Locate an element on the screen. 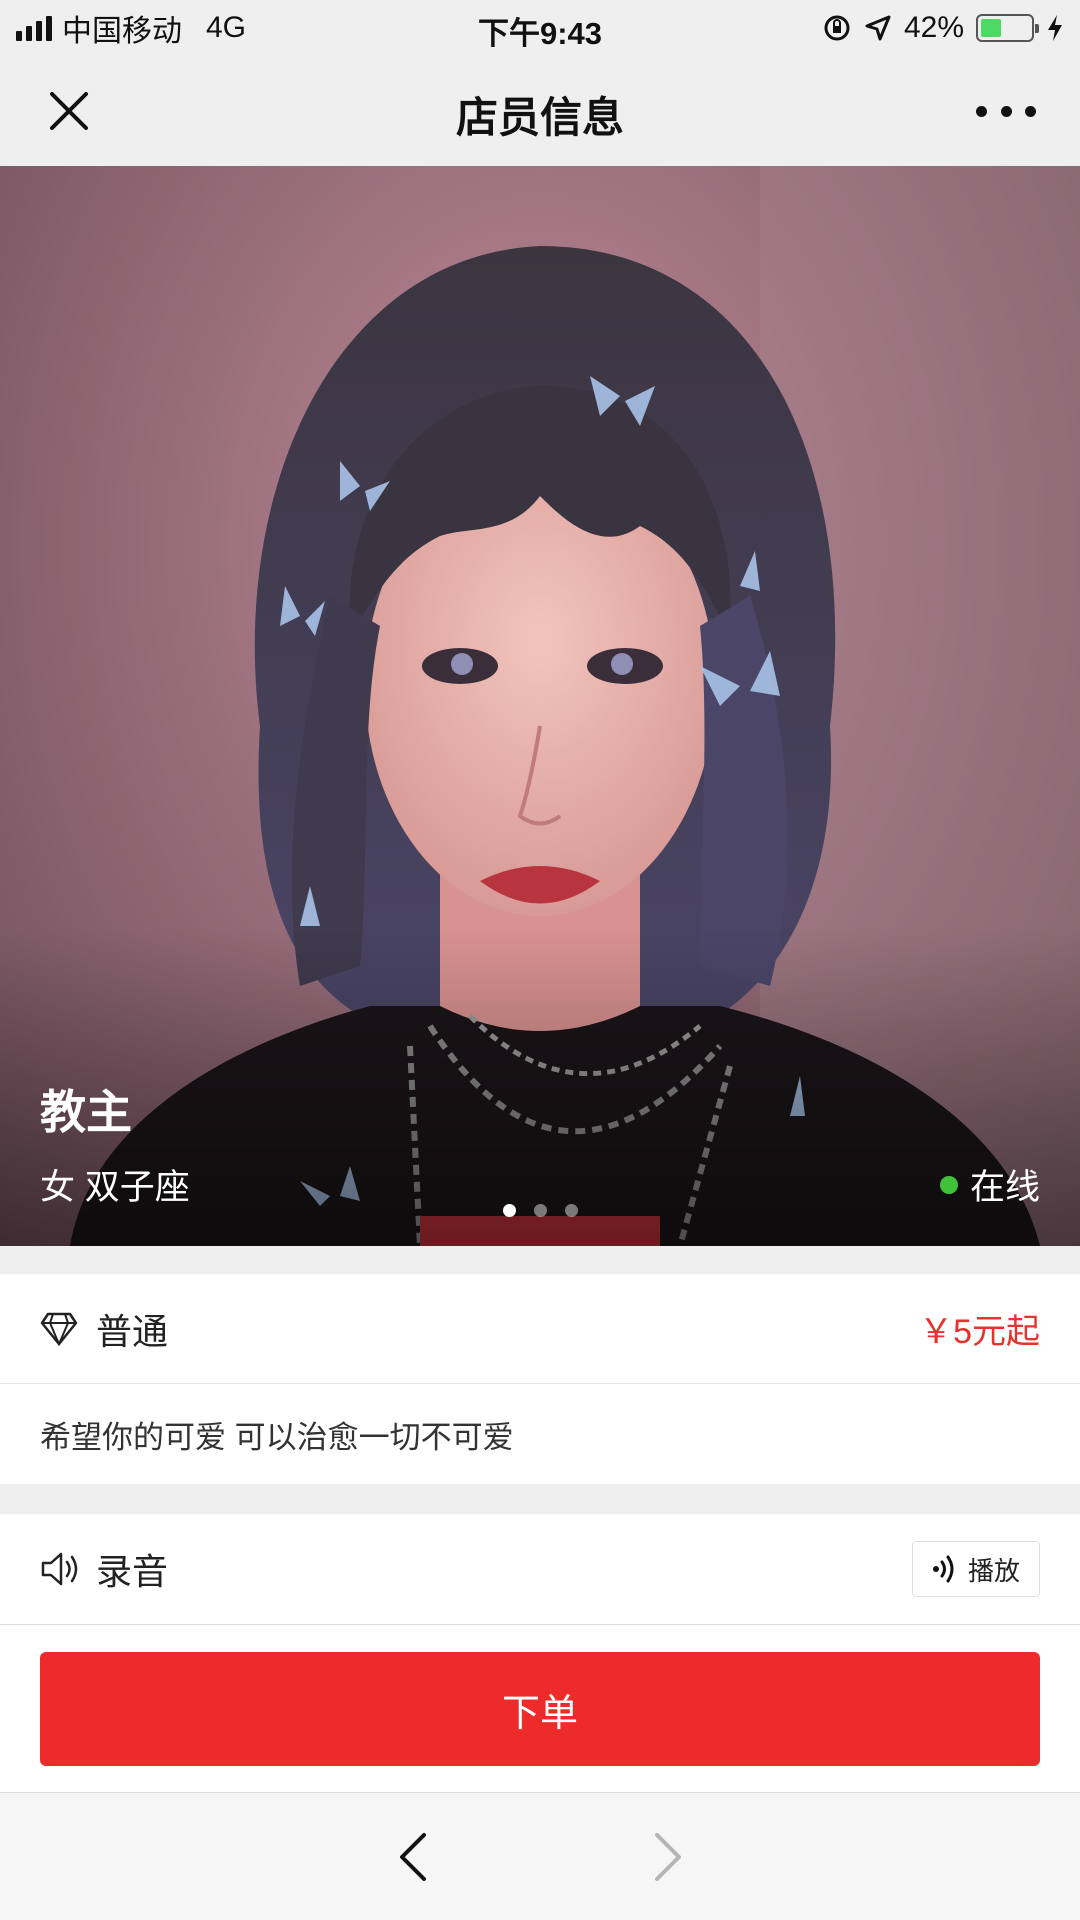 This screenshot has height=1920, width=1080. level-label: 普通 is located at coordinates (132, 1331).